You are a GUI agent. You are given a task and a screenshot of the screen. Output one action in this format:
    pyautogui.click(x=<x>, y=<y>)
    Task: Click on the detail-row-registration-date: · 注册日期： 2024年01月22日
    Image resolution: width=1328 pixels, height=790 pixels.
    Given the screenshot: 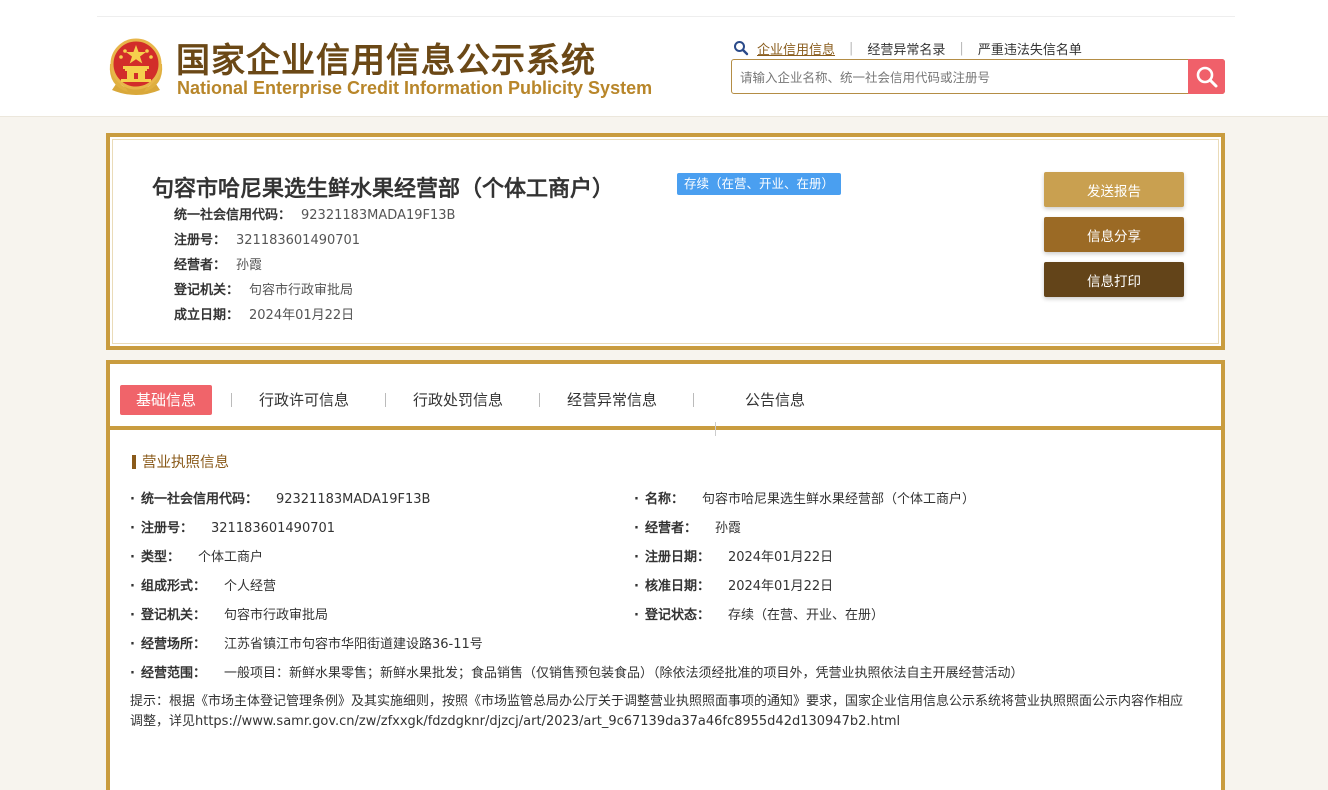 What is the action you would take?
    pyautogui.click(x=733, y=555)
    